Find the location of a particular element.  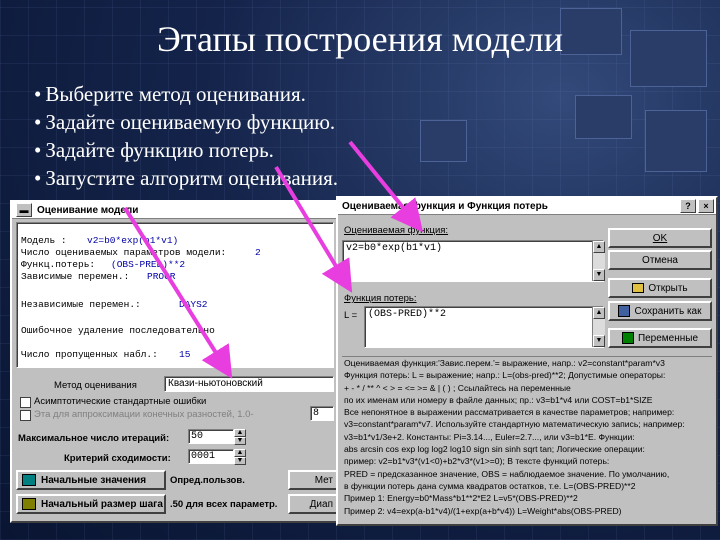

finite-diff-value: 8 is located at coordinates (316, 413).